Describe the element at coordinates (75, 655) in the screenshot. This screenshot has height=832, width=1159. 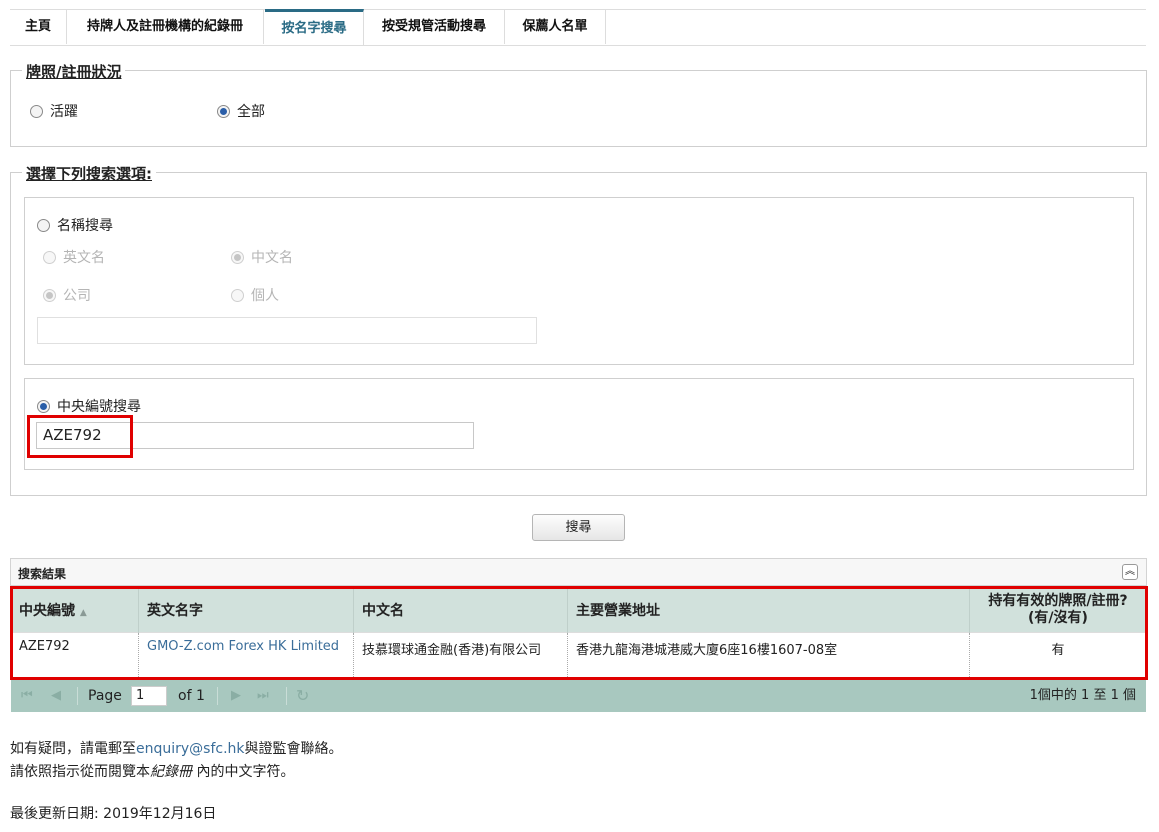
I see `cell-central-number: AZE792` at that location.